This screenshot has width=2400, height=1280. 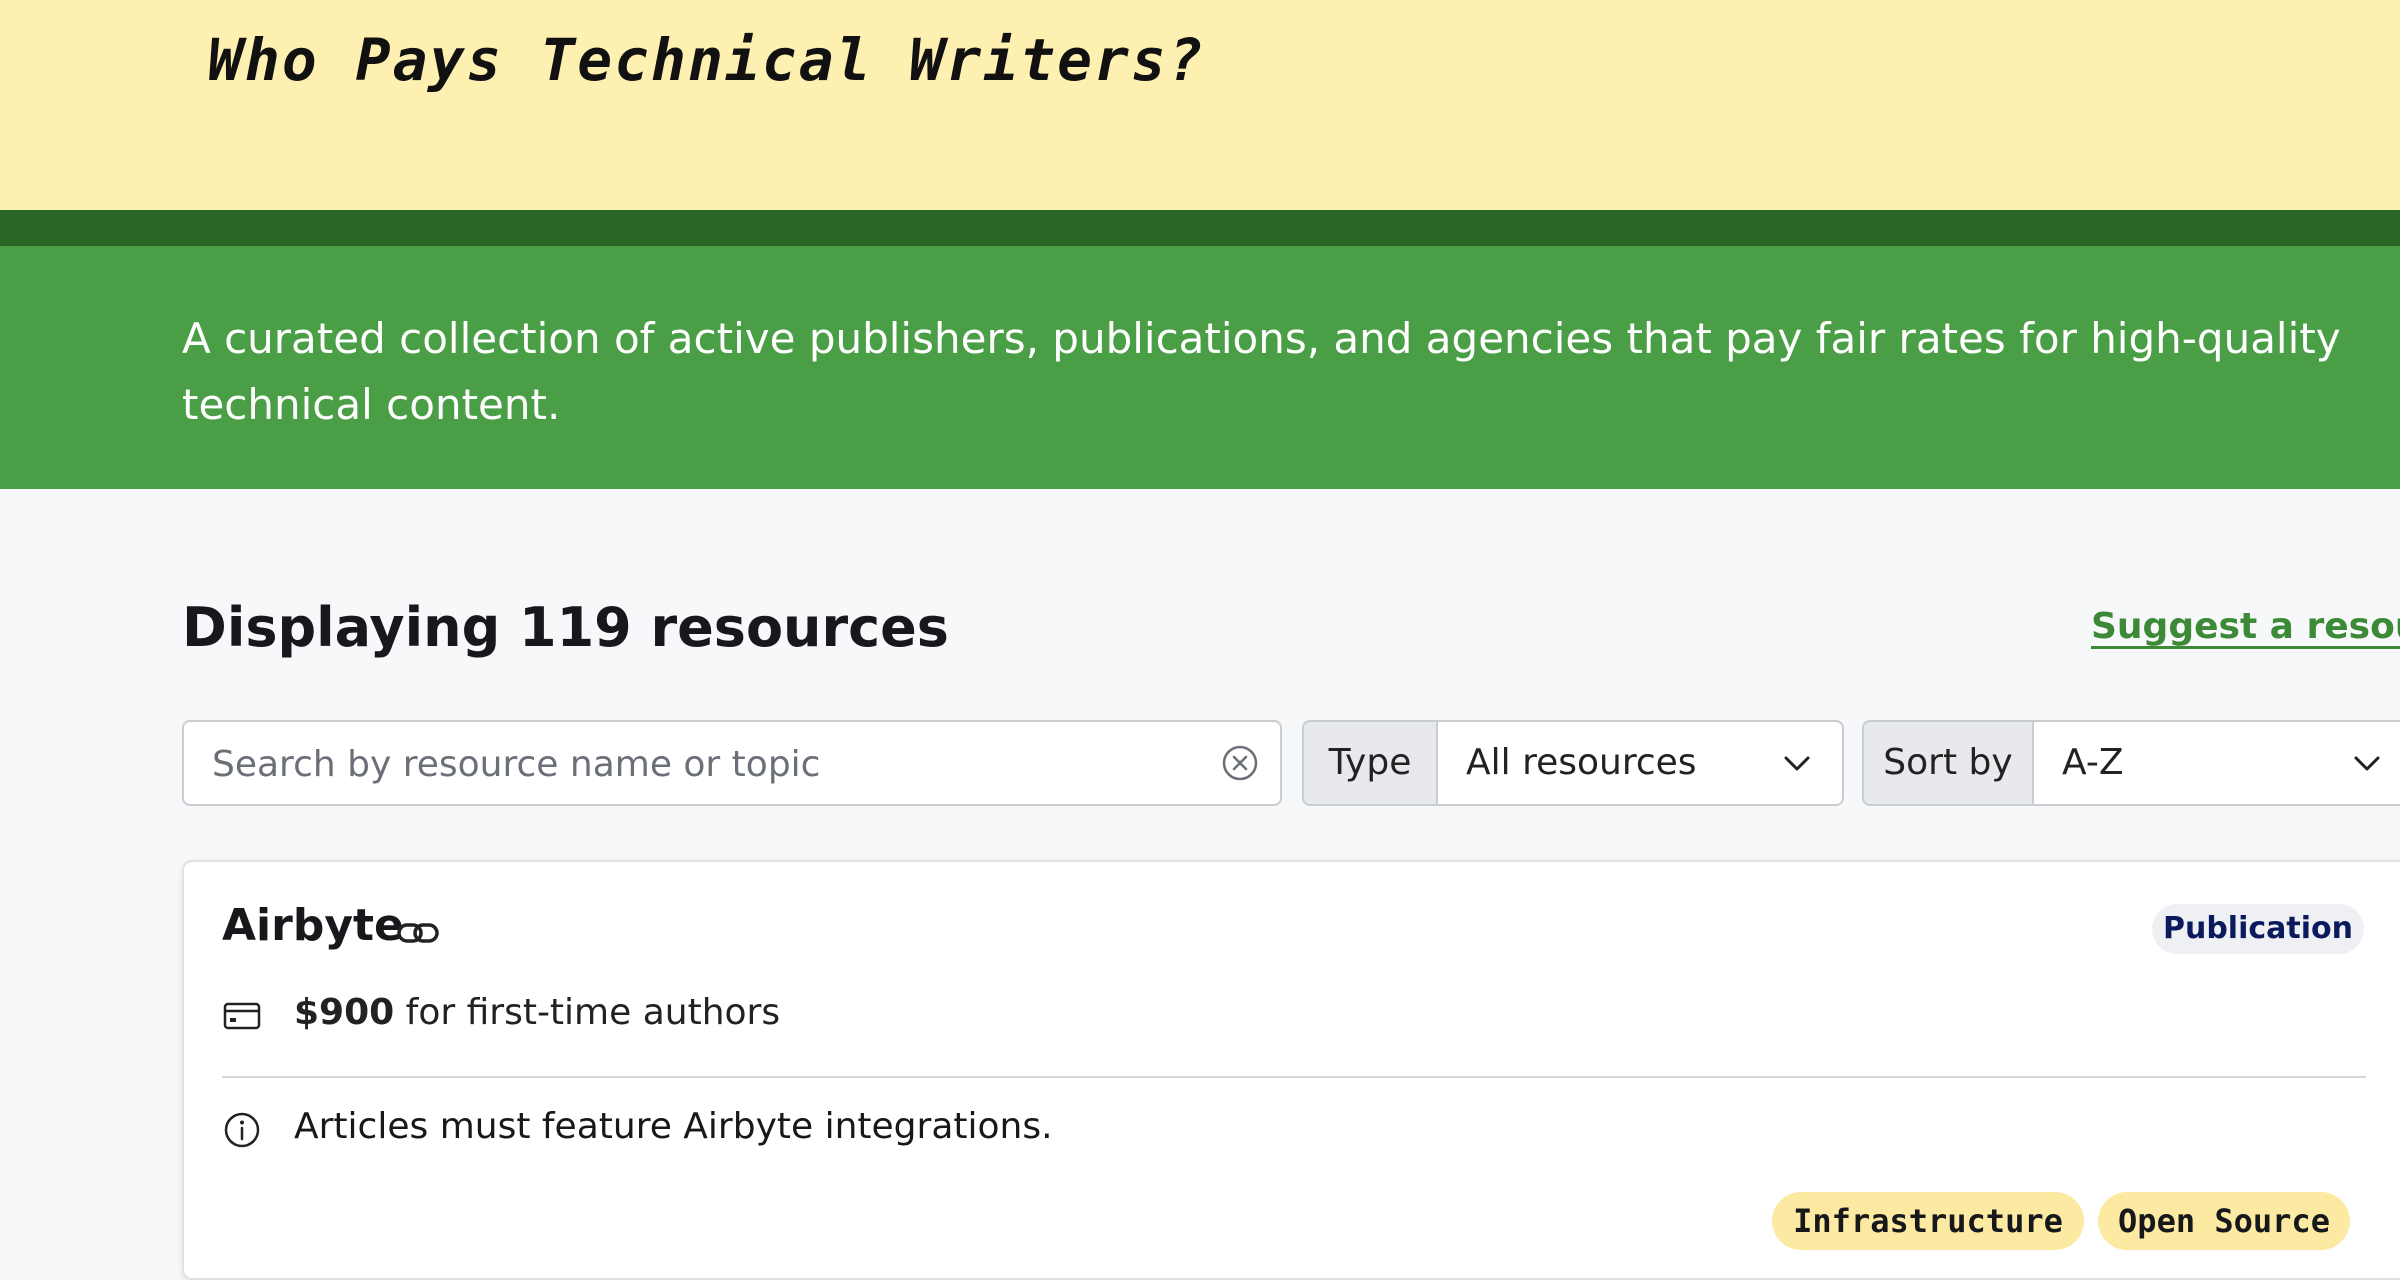 I want to click on type-filter-select: All resources, so click(x=1581, y=763).